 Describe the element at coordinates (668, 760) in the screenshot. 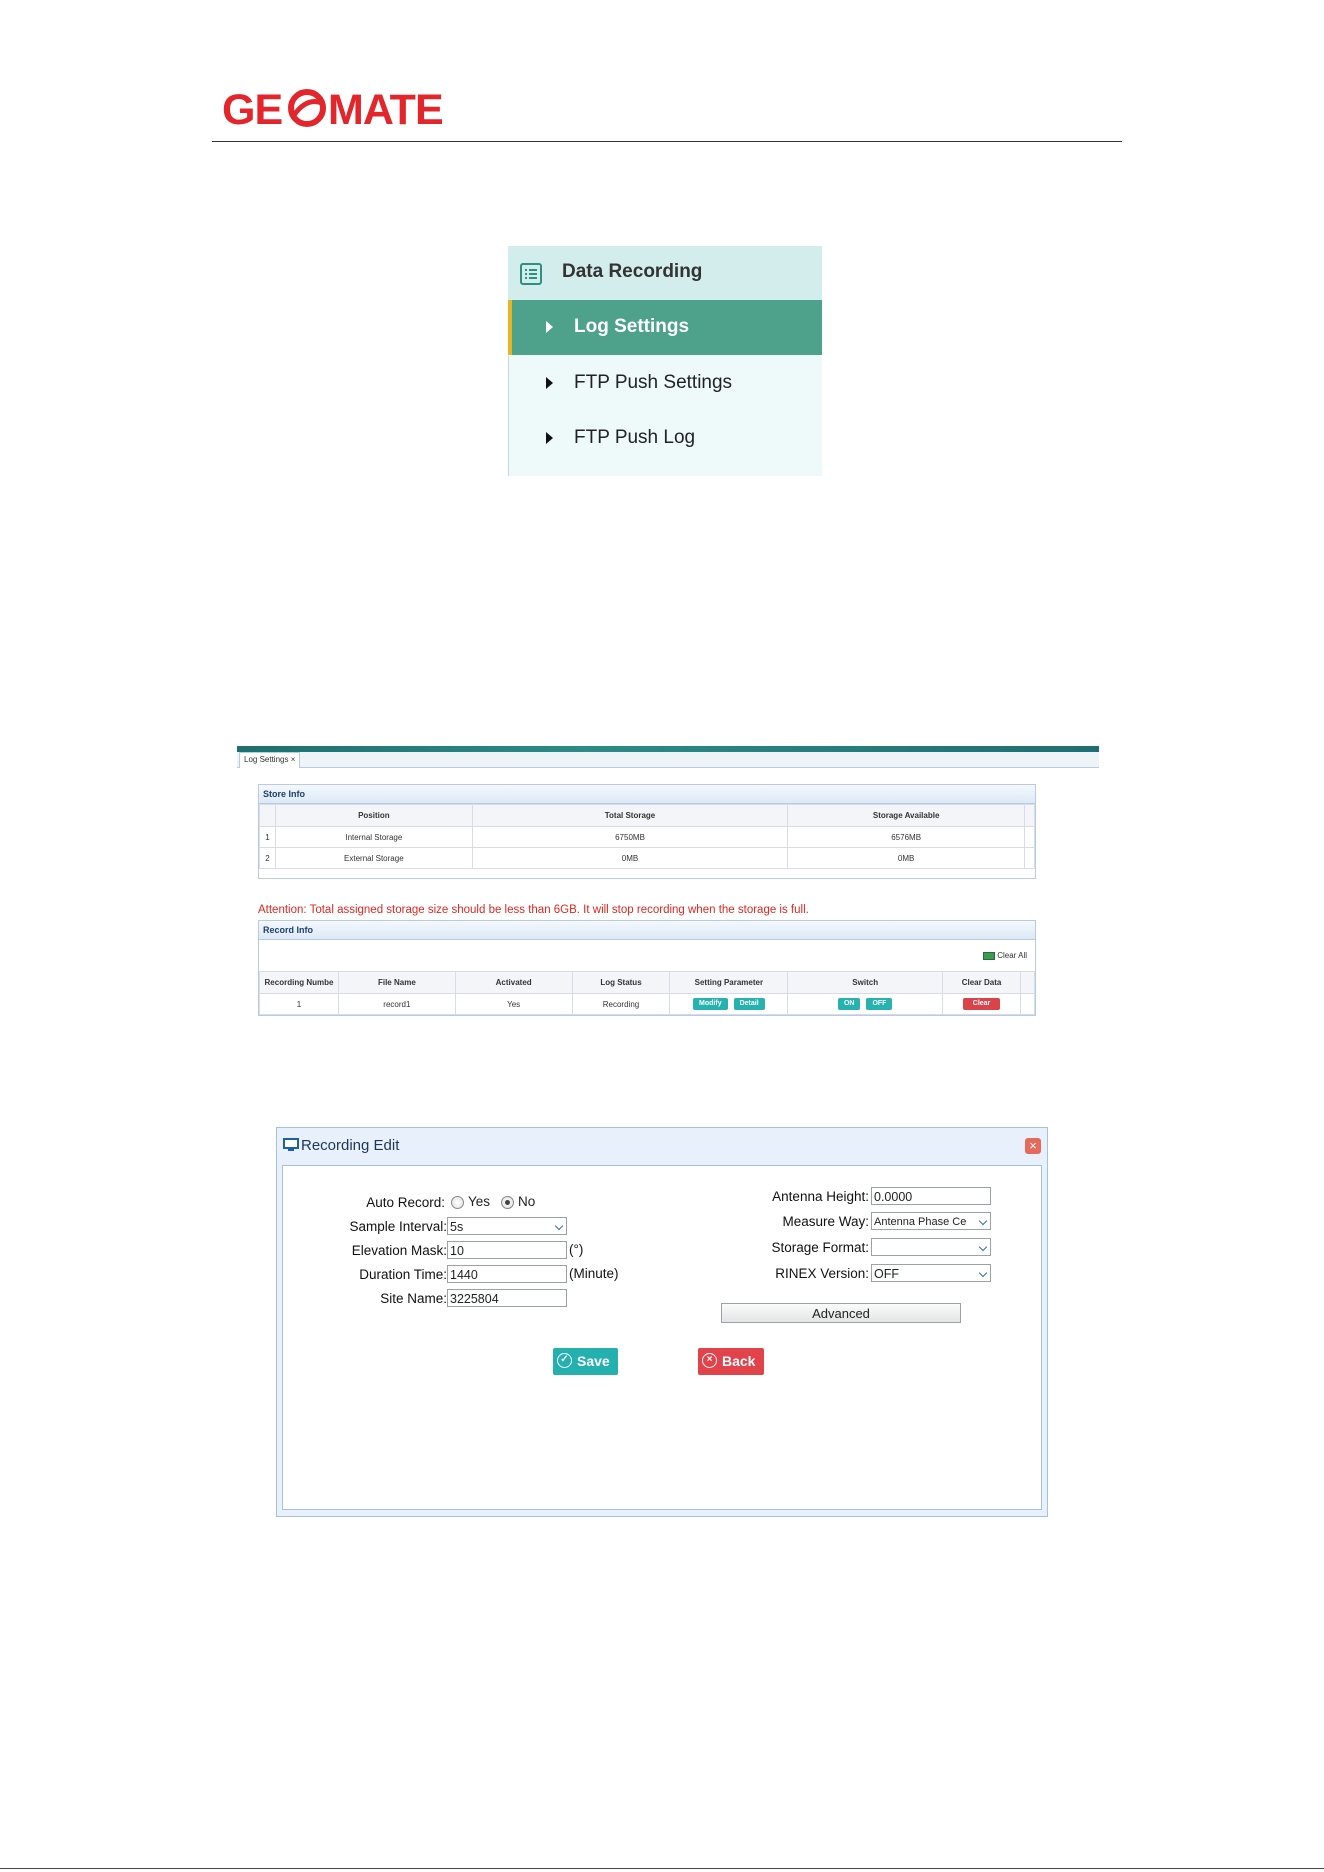

I see `tab-strip: Log Settings ×` at that location.